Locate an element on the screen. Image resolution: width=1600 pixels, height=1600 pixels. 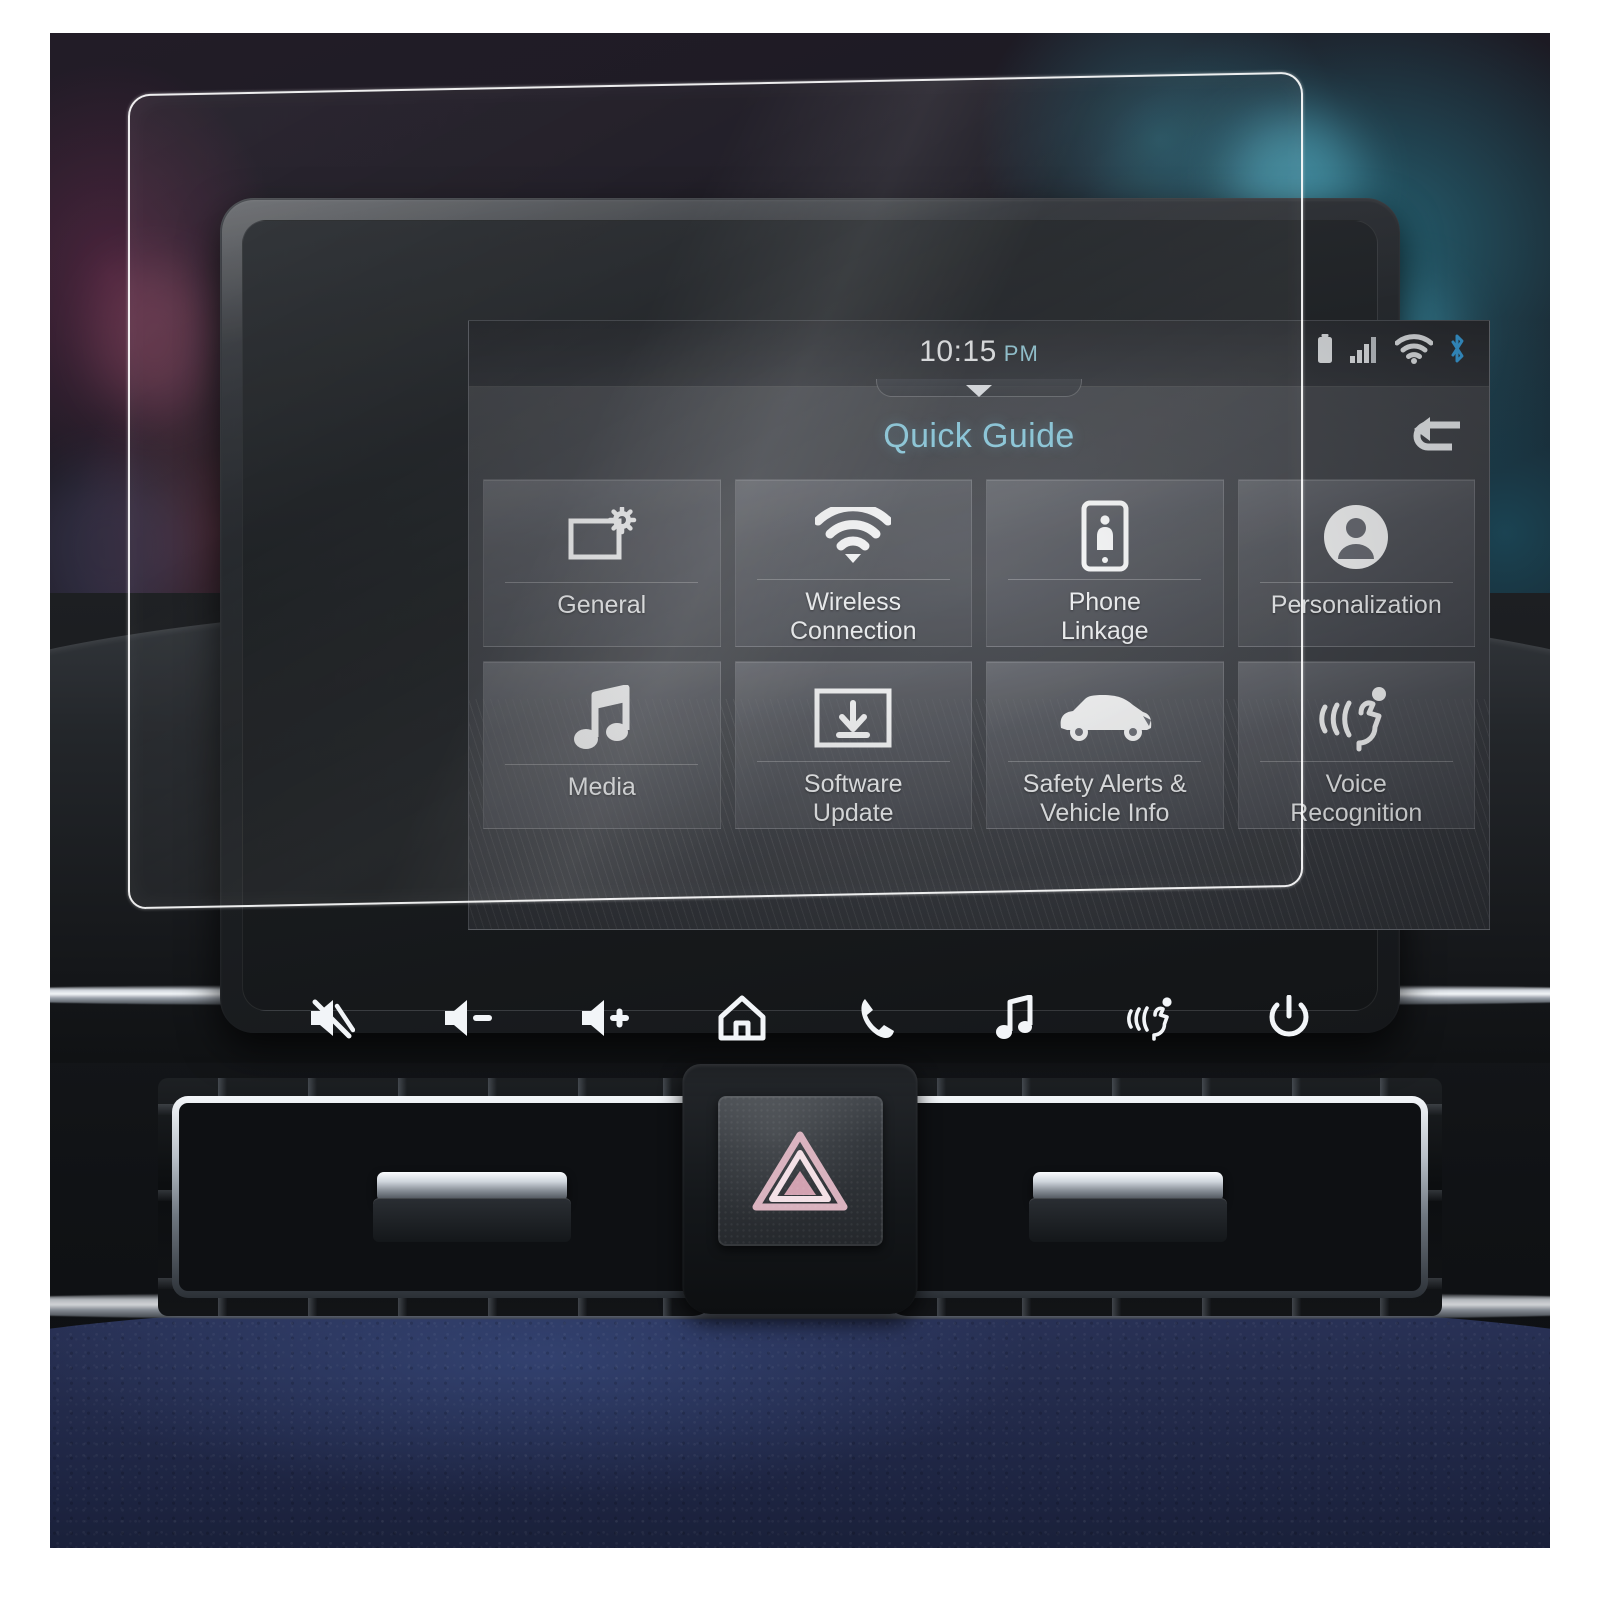
chevron-down-icon is located at coordinates (979, 391).